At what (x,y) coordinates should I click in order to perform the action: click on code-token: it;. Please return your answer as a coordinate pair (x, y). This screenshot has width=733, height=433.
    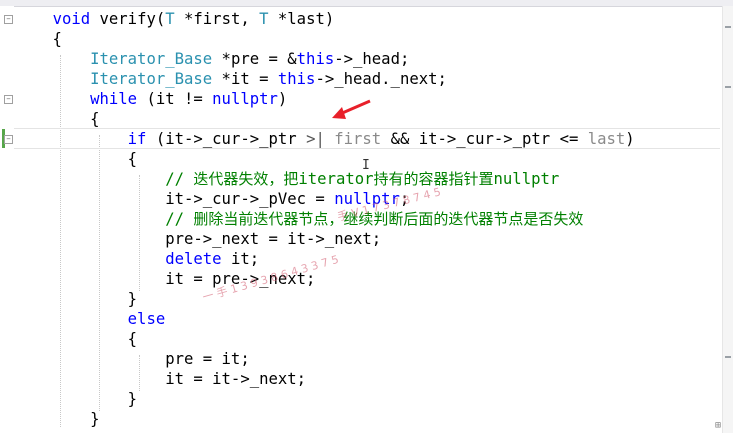
    Looking at the image, I should click on (240, 259).